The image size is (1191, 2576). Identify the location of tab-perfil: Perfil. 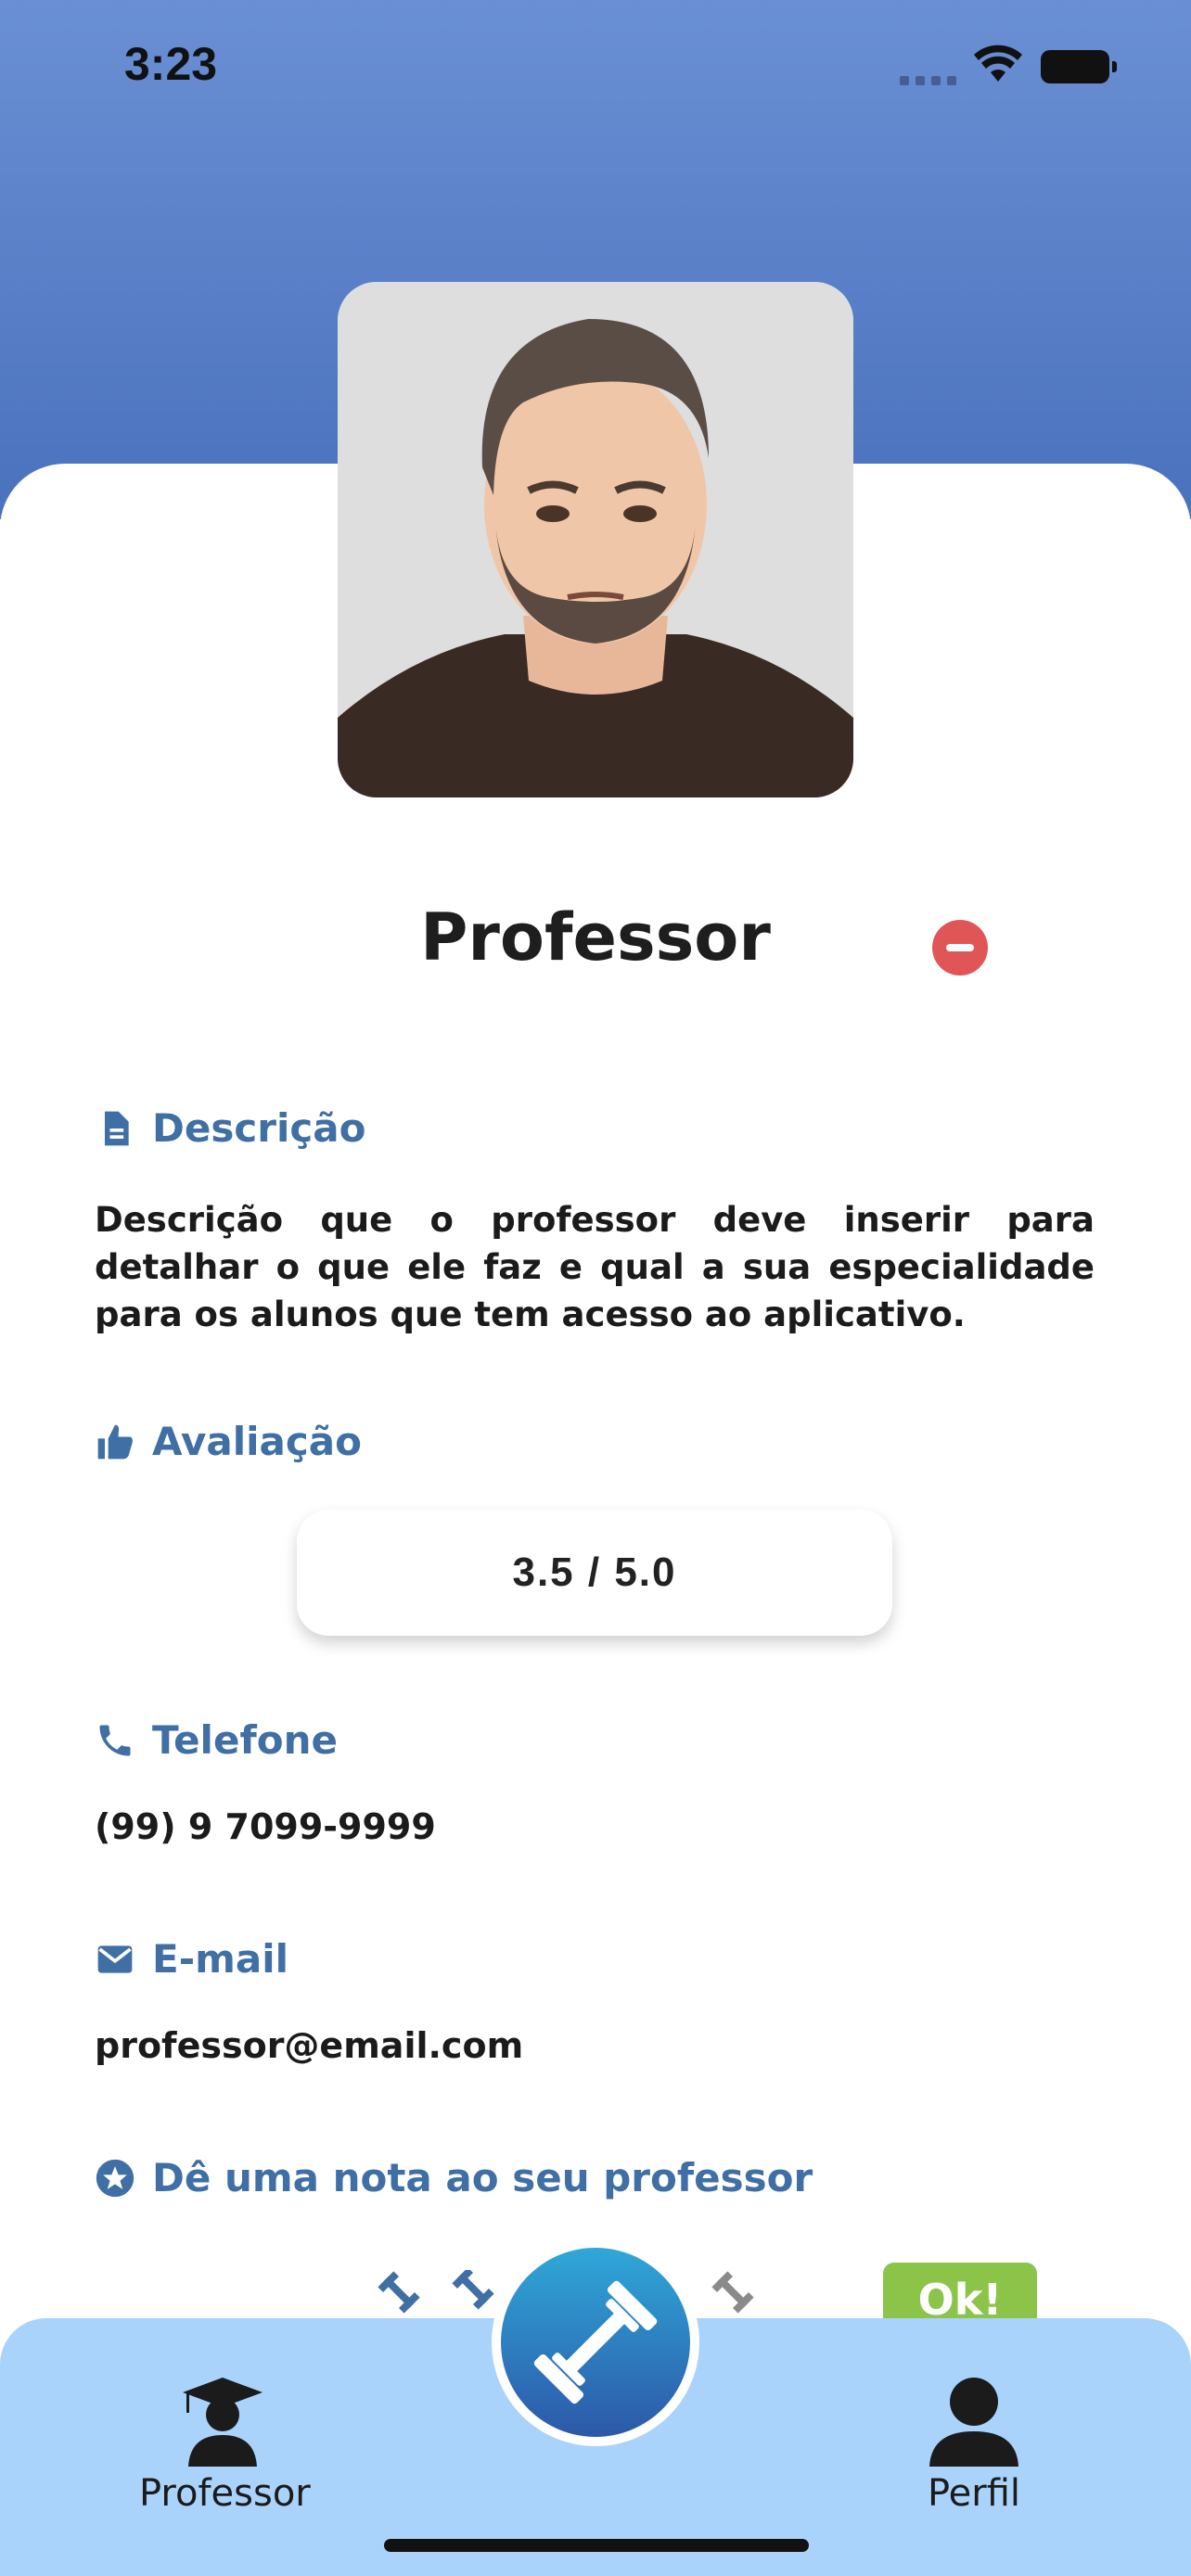
(973, 2445).